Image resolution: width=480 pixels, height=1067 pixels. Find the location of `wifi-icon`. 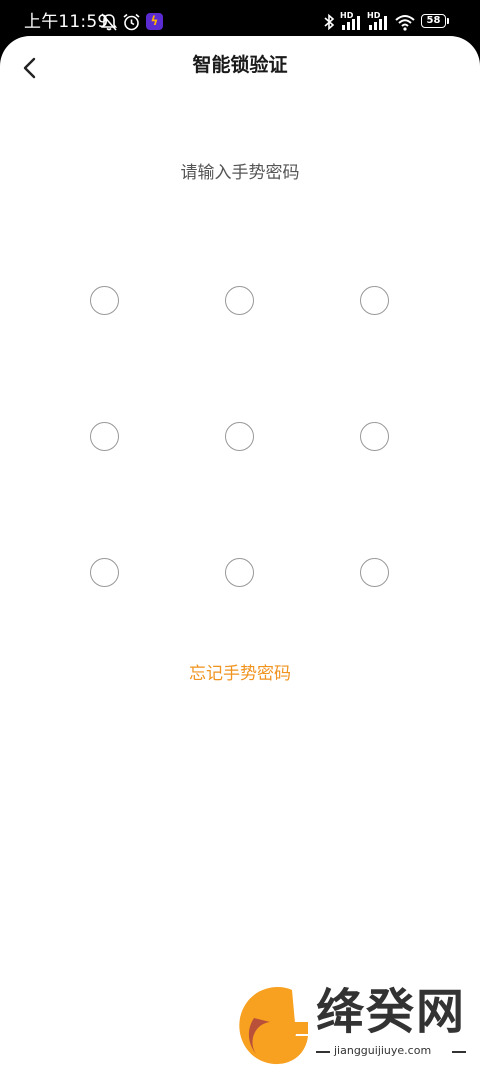

wifi-icon is located at coordinates (405, 23).